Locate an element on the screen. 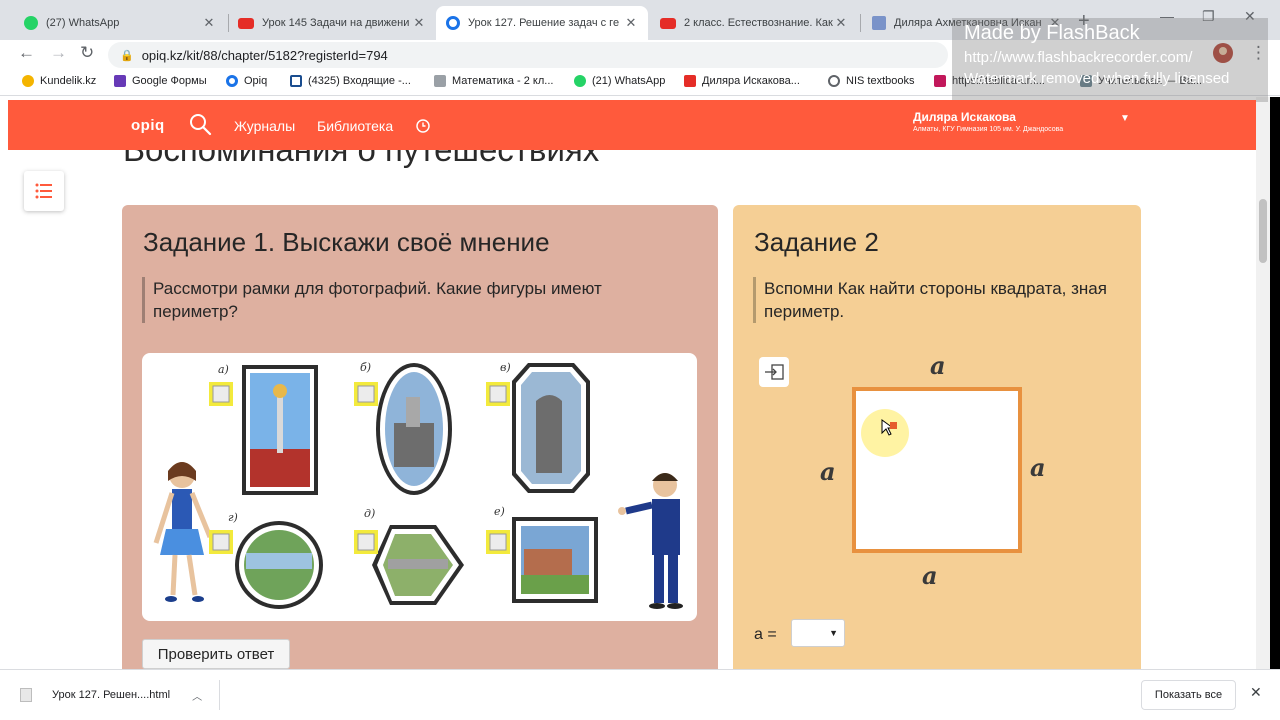 This screenshot has height=720, width=1280. download-filename: Урок 127. Решен....html is located at coordinates (111, 695).